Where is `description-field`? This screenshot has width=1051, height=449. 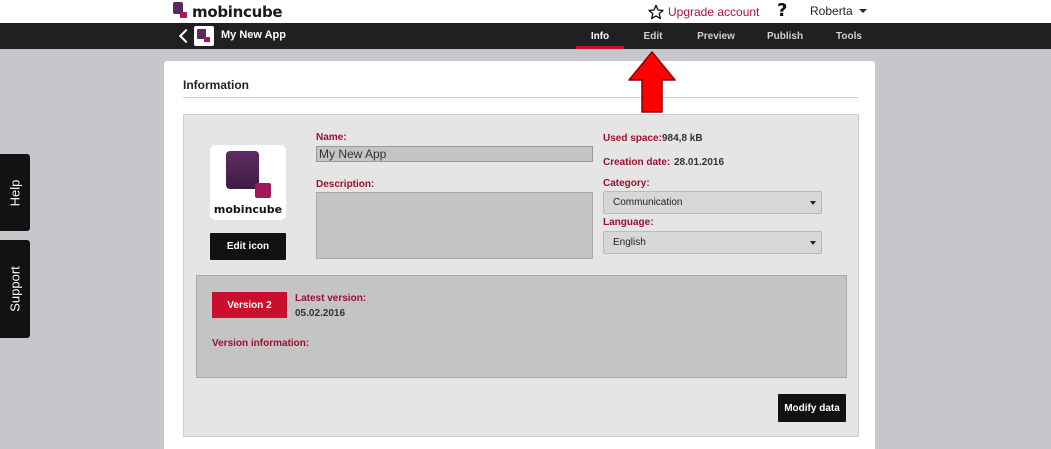 description-field is located at coordinates (454, 225).